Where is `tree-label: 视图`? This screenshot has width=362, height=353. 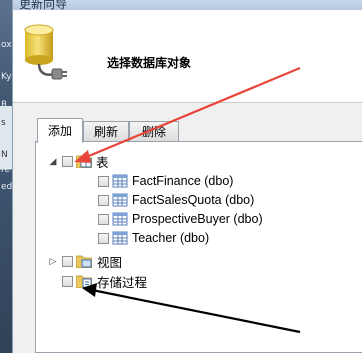 tree-label: 视图 is located at coordinates (110, 262).